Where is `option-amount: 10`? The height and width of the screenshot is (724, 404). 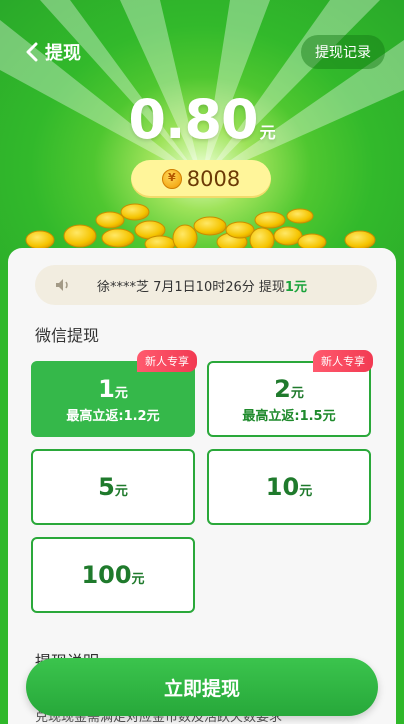
option-amount: 10 is located at coordinates (282, 487).